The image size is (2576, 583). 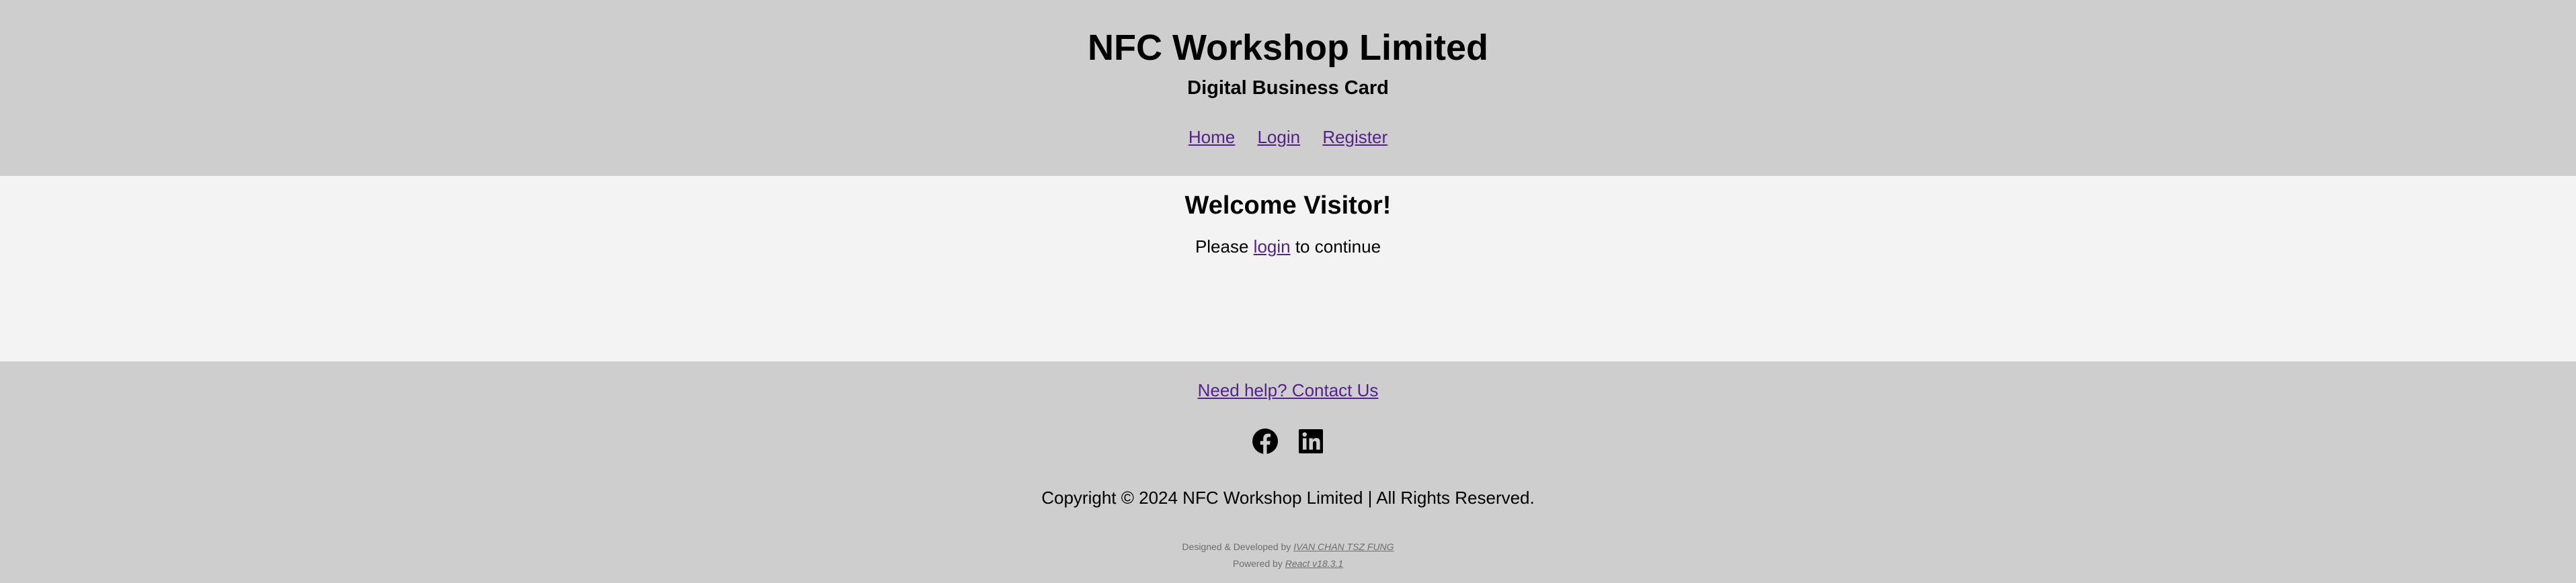 I want to click on welcome-heading: Welcome Visitor!, so click(x=1288, y=205).